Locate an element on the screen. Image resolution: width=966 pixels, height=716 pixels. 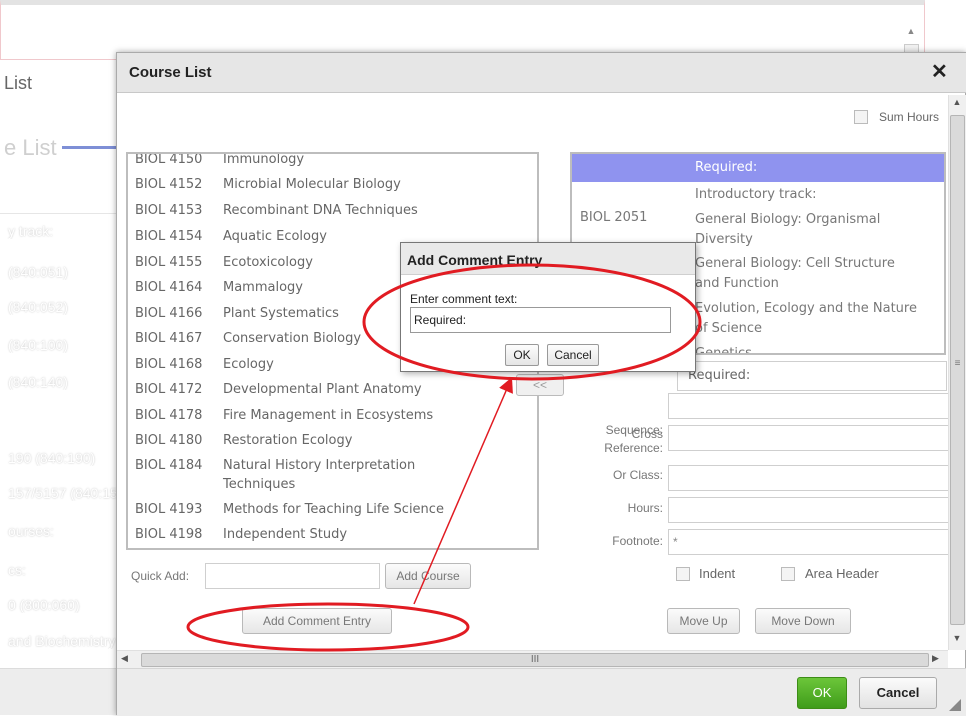
course-title: Conservation Biology is located at coordinates (292, 338).